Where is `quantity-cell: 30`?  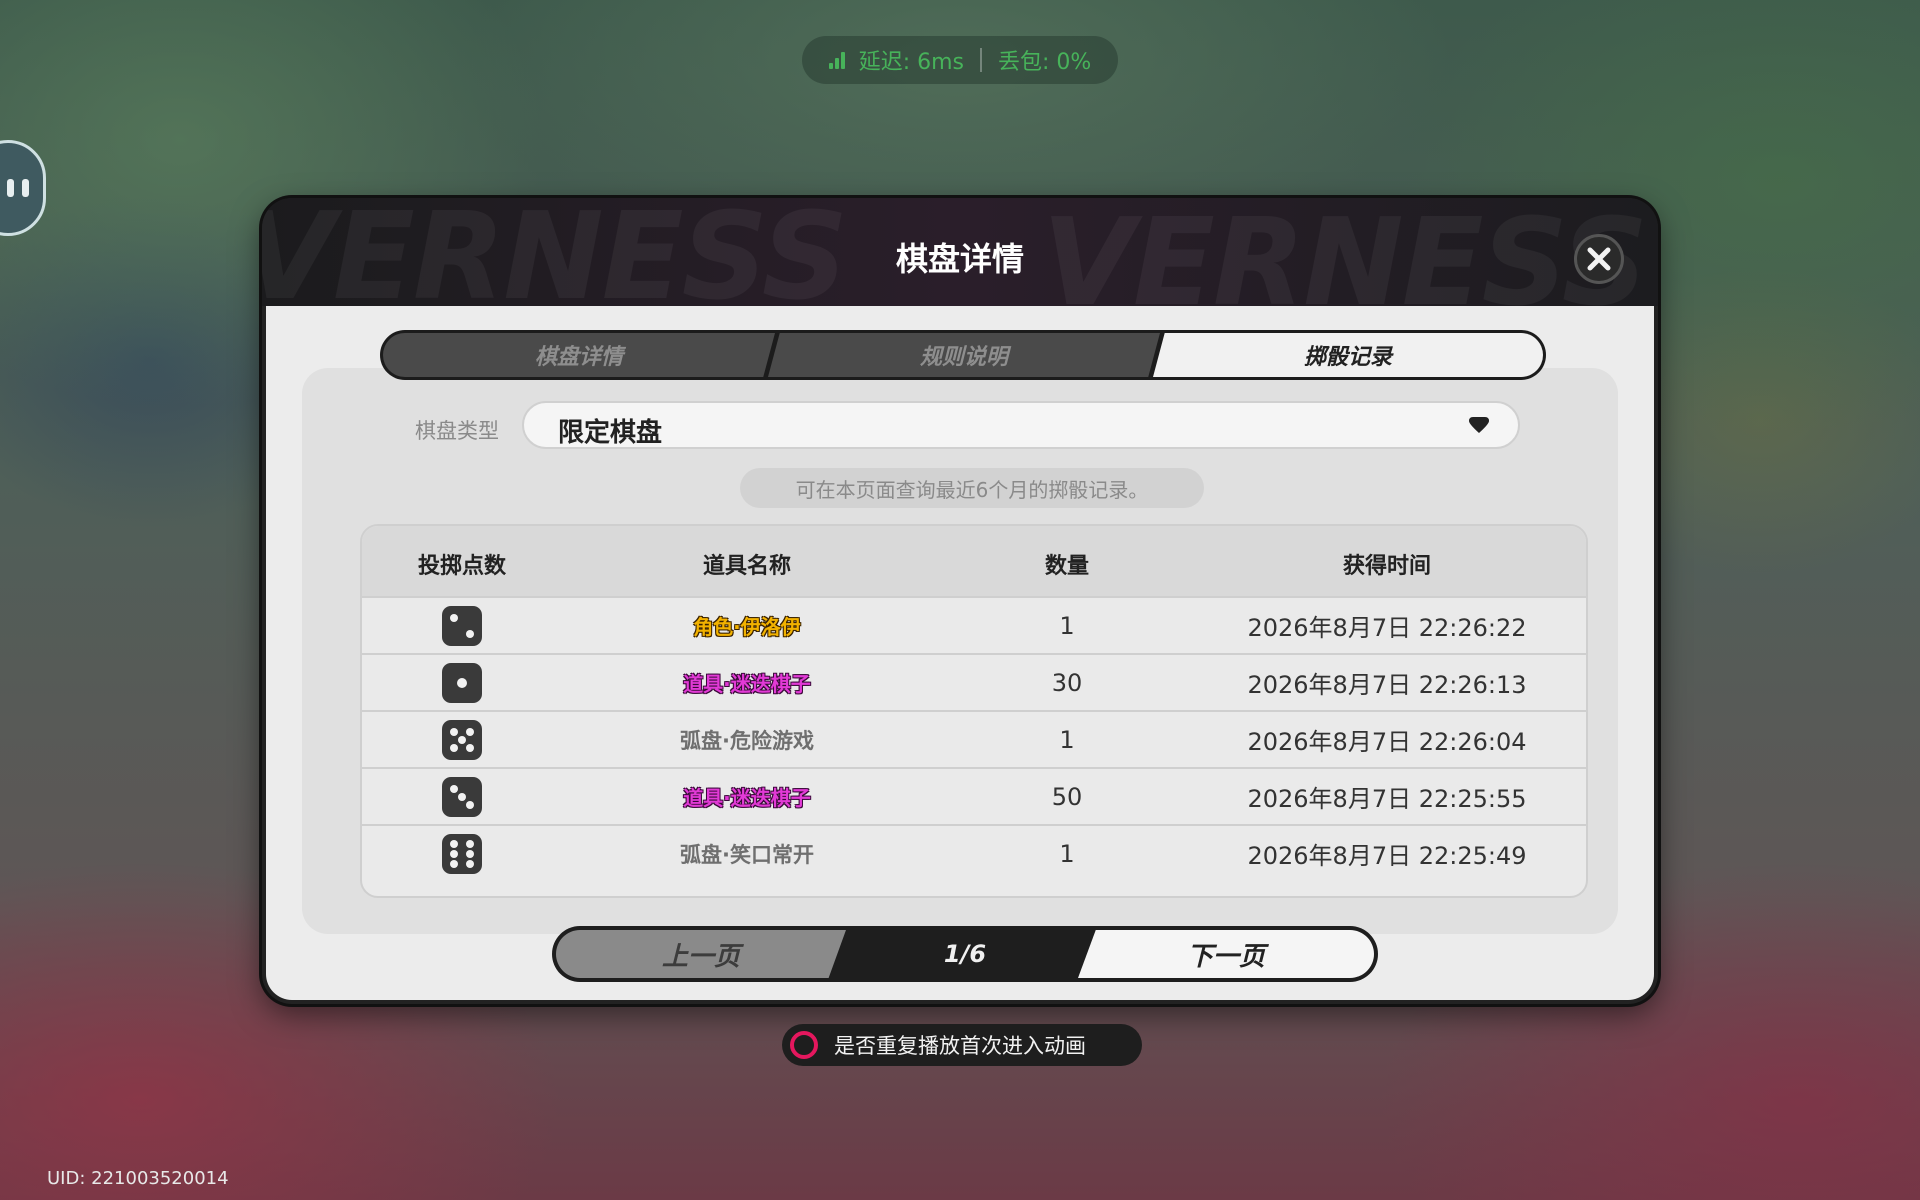
quantity-cell: 30 is located at coordinates (1067, 682).